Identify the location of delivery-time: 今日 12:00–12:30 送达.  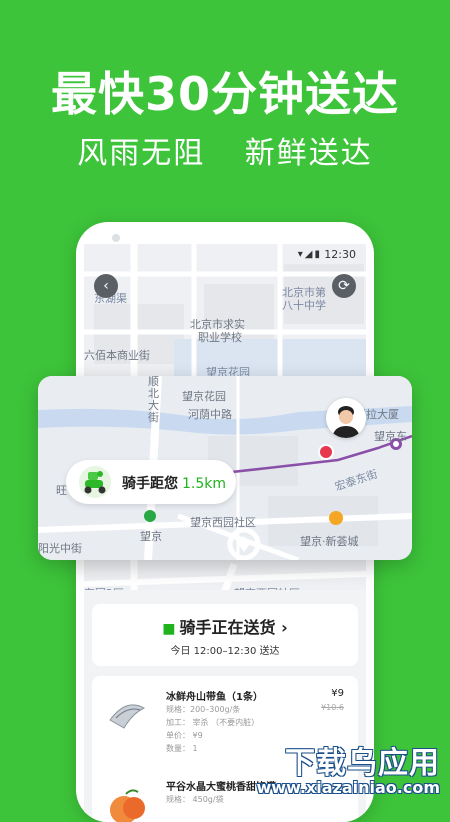
(225, 651).